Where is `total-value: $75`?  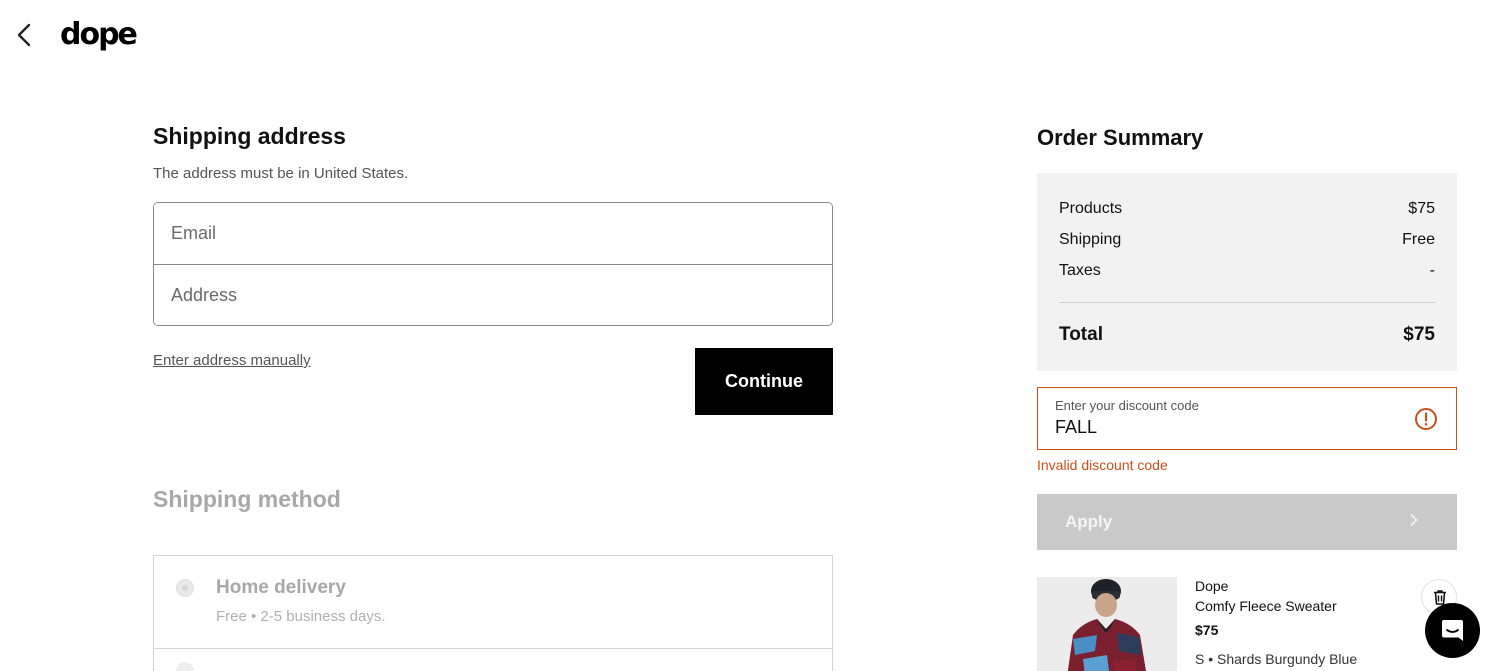 total-value: $75 is located at coordinates (1419, 334).